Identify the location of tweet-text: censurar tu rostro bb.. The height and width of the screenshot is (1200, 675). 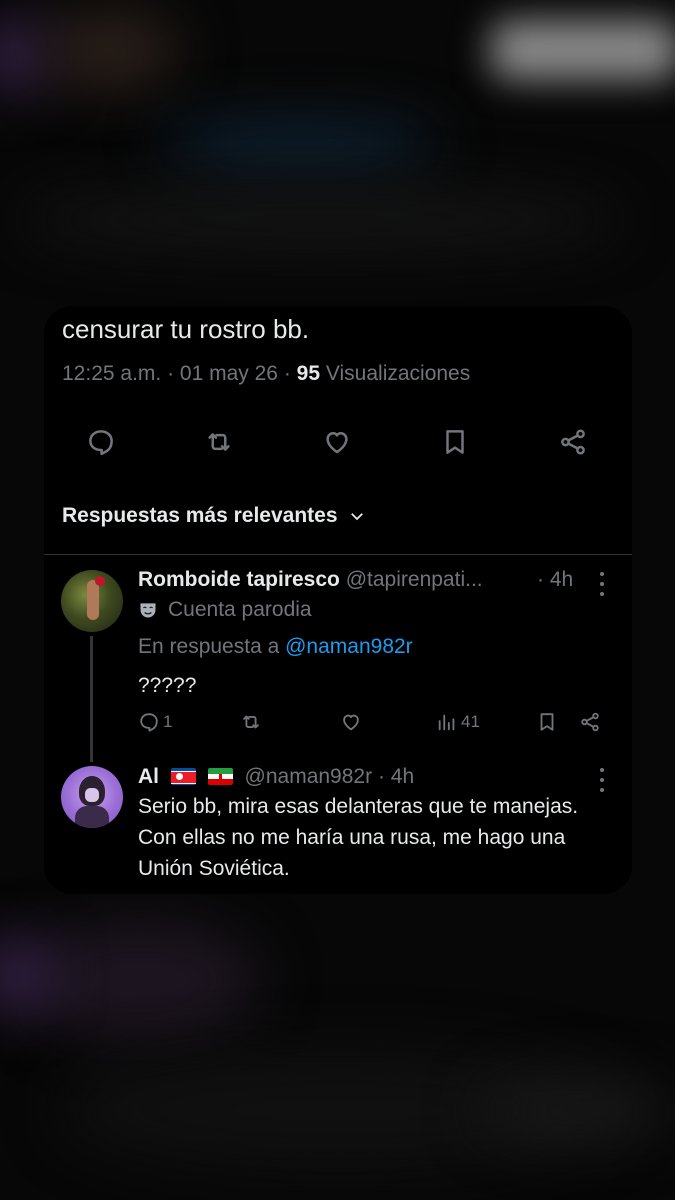
(186, 329).